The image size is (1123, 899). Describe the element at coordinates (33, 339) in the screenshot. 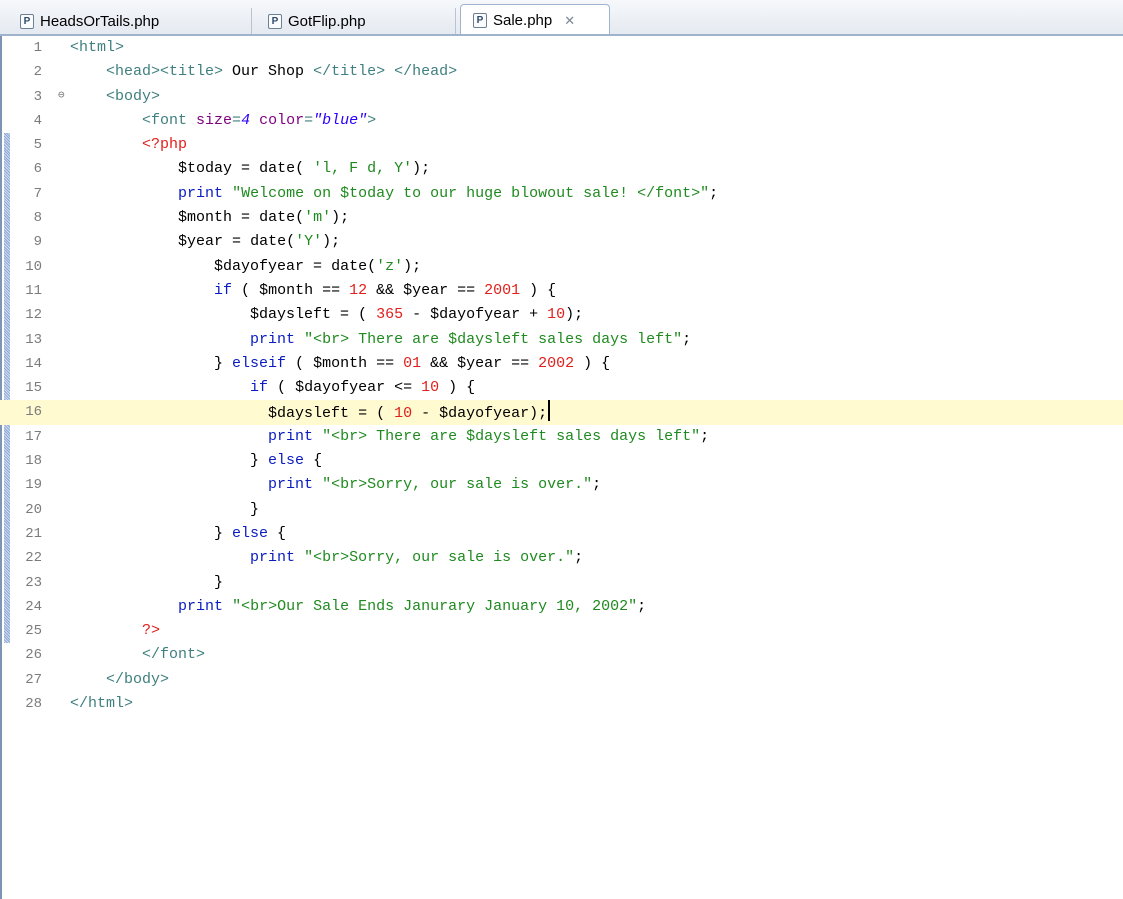

I see `line-number: 13` at that location.